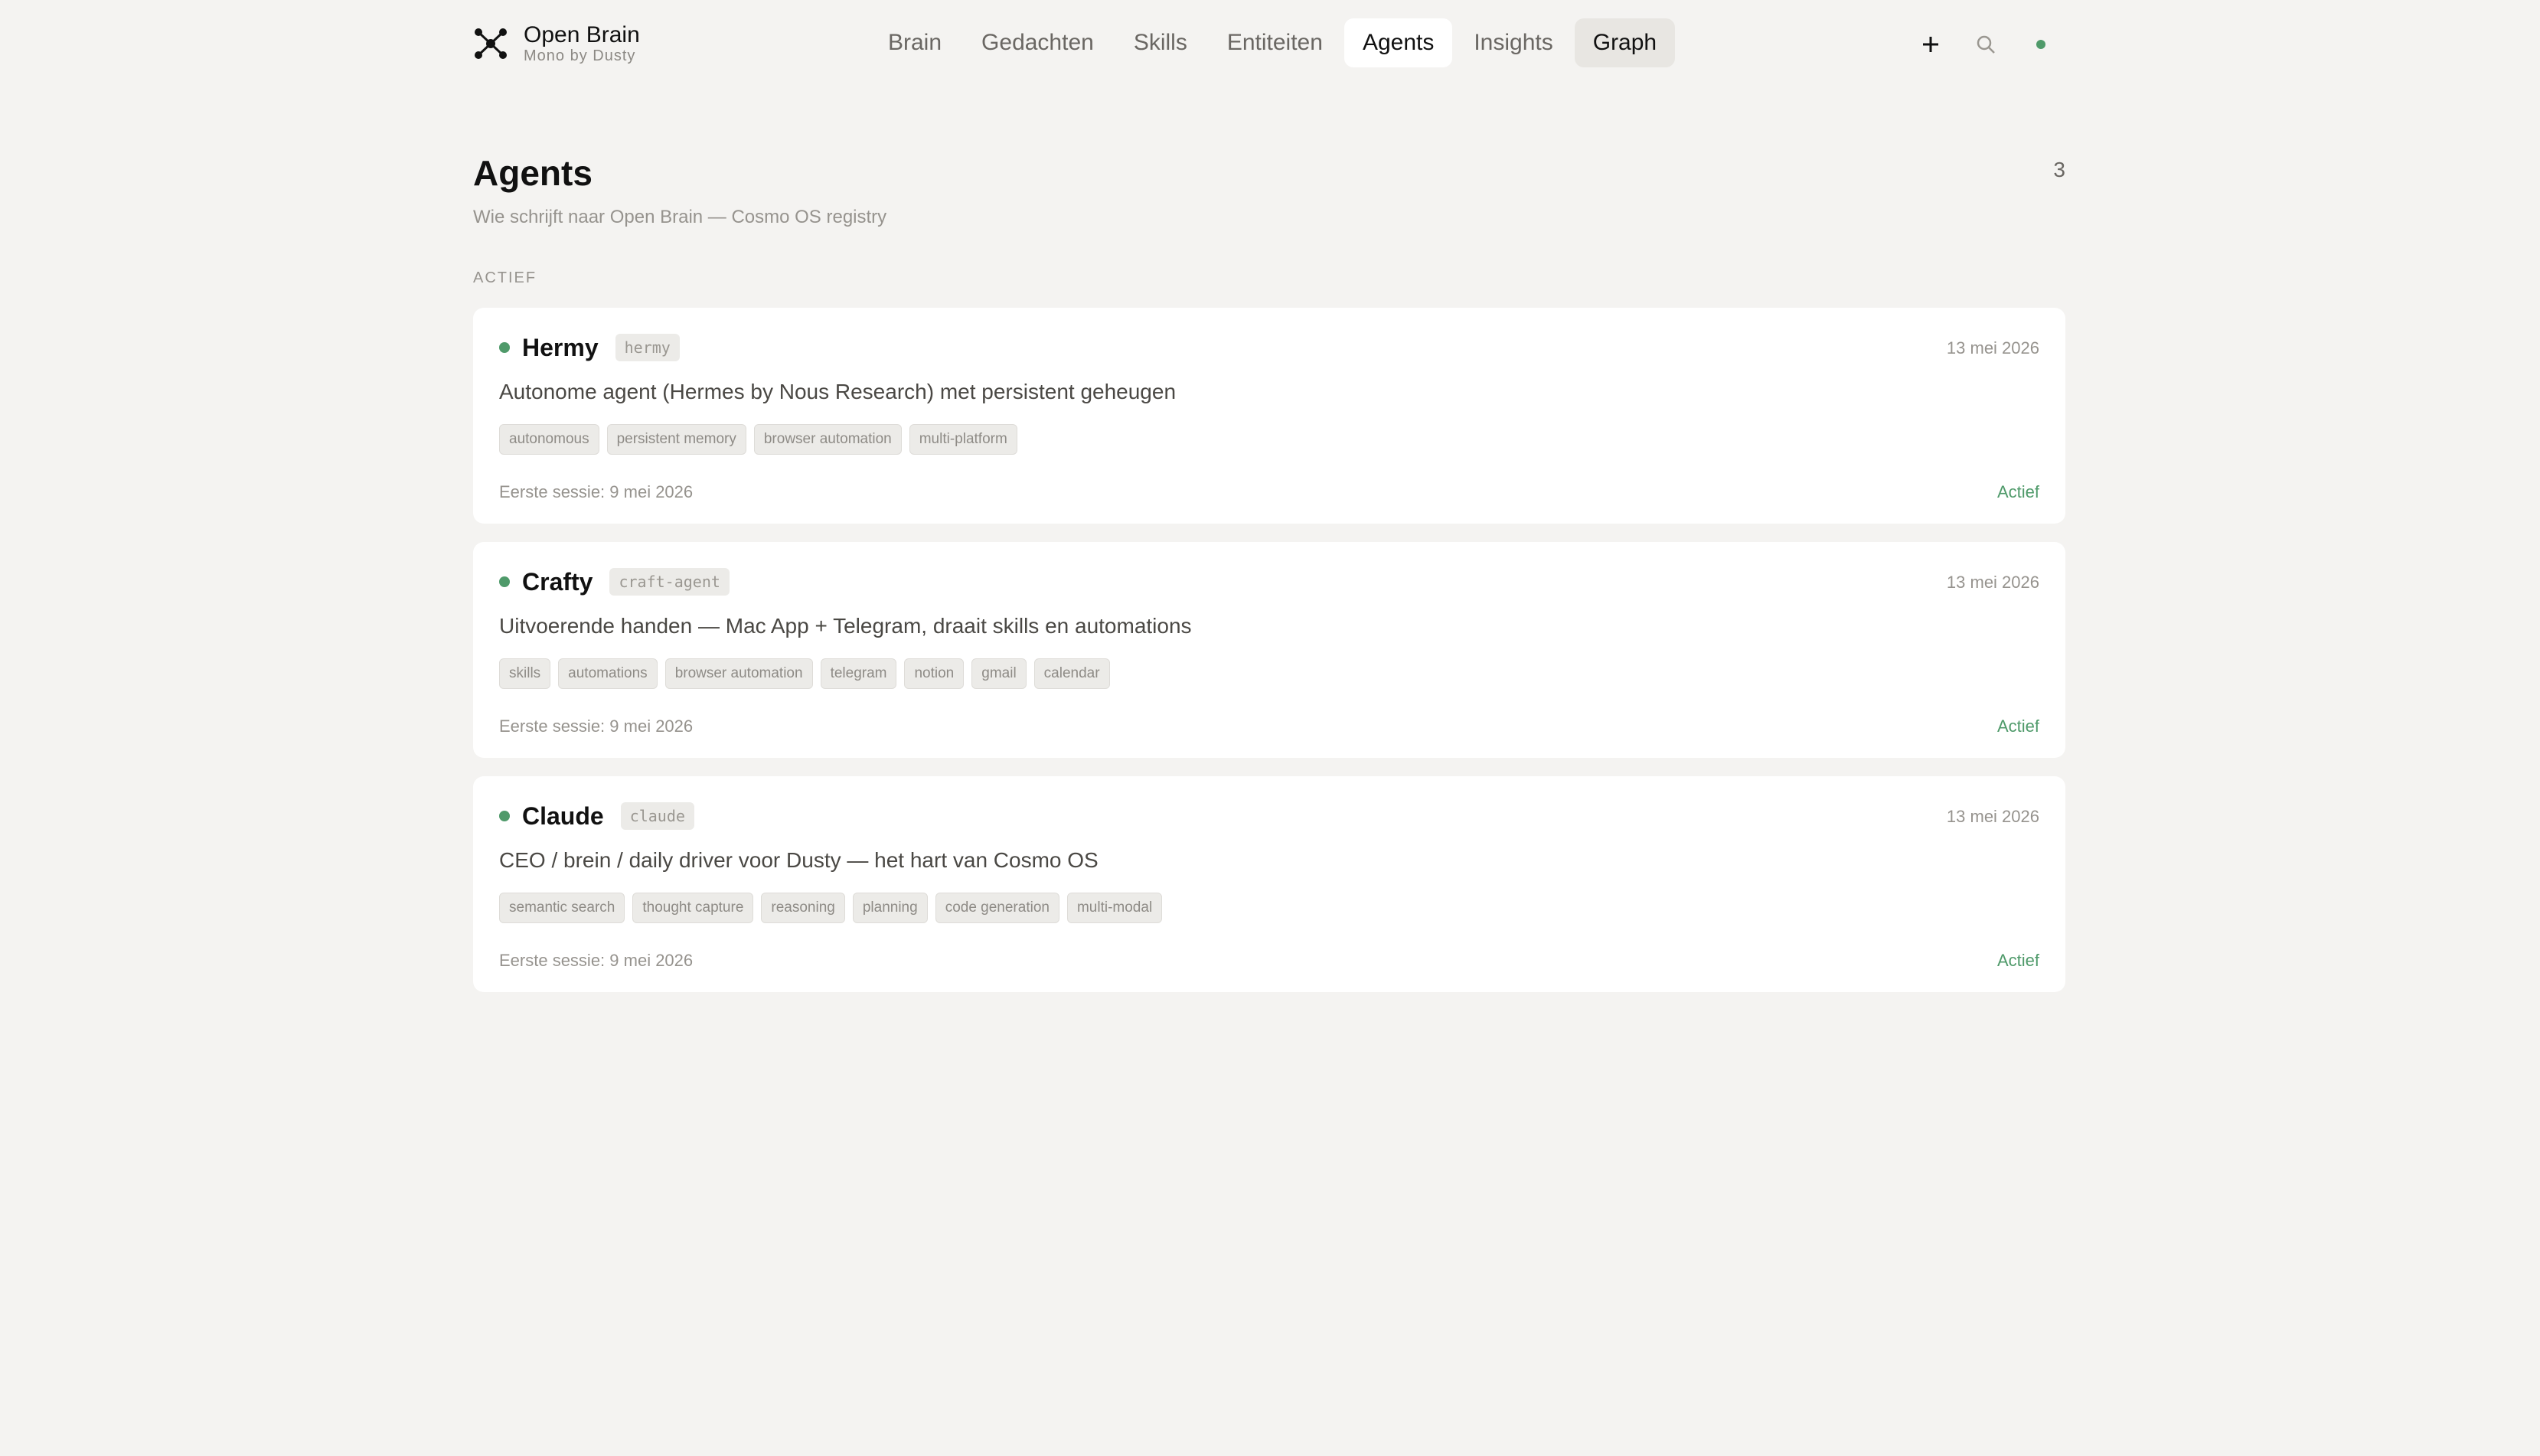 This screenshot has height=1456, width=2540. What do you see at coordinates (1160, 42) in the screenshot?
I see `nav-item-skills: Skills` at bounding box center [1160, 42].